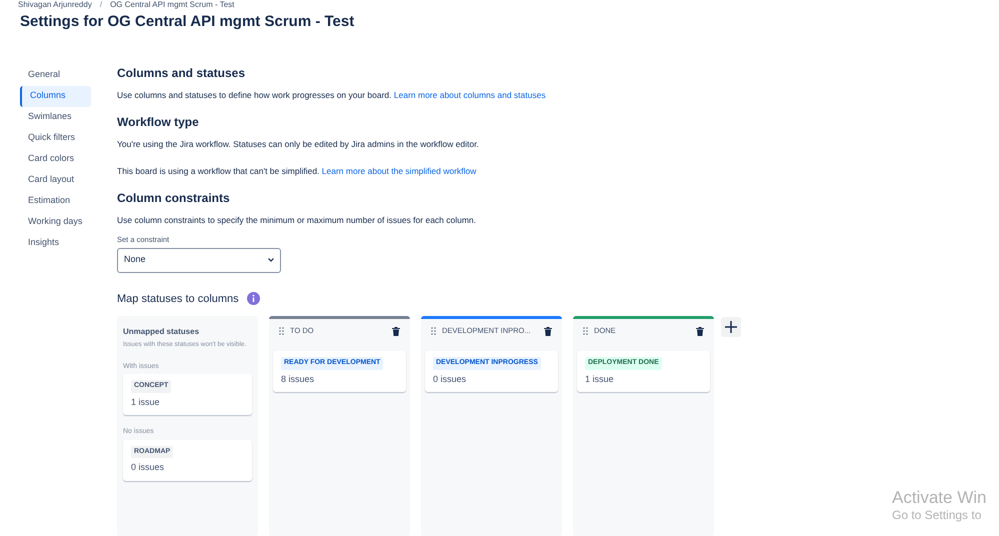 The height and width of the screenshot is (536, 999). What do you see at coordinates (939, 497) in the screenshot?
I see `activation-notice-title: Activate Win` at bounding box center [939, 497].